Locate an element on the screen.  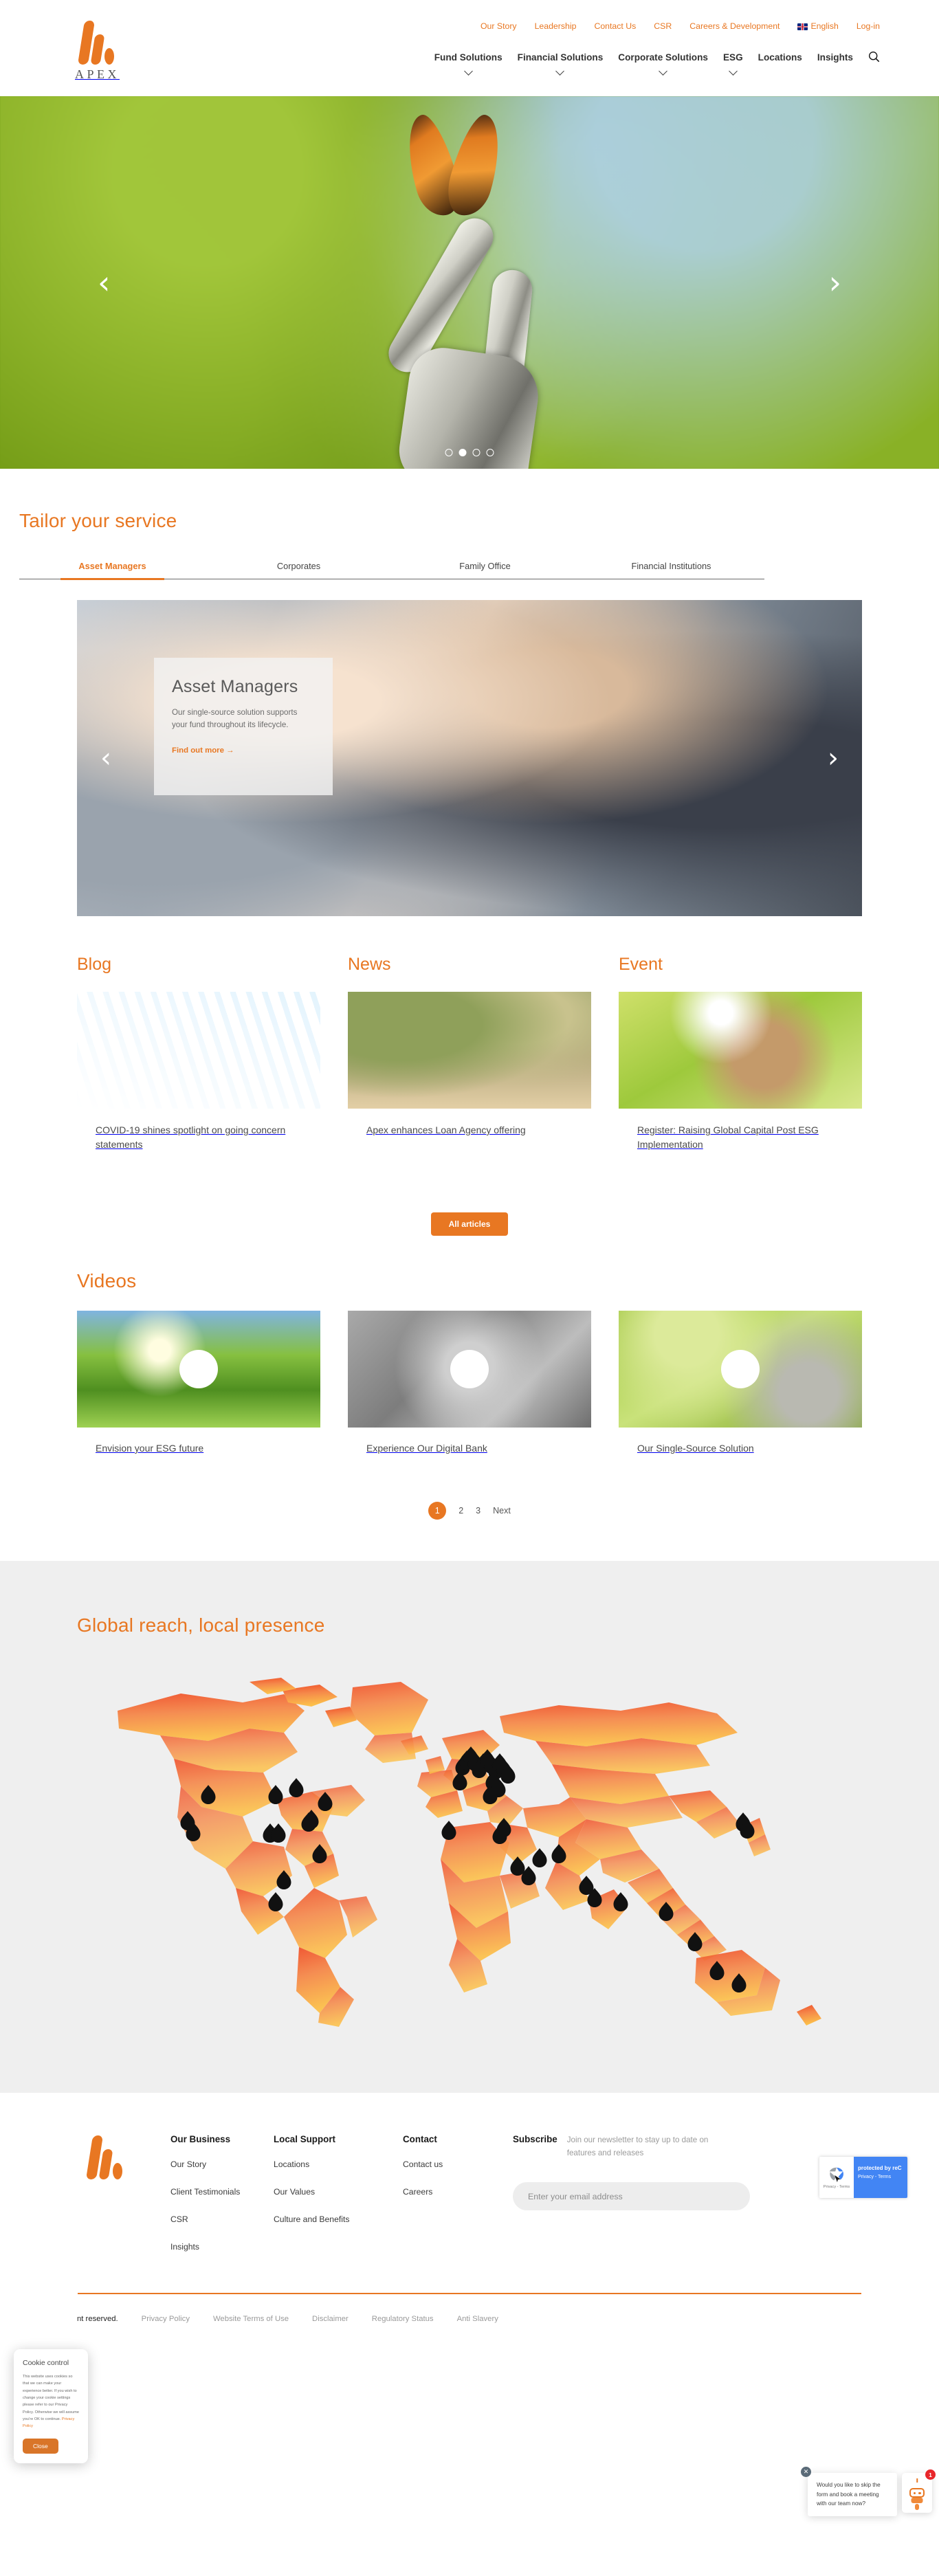
tab-asset-managers: Asset Managers is located at coordinates (112, 570).